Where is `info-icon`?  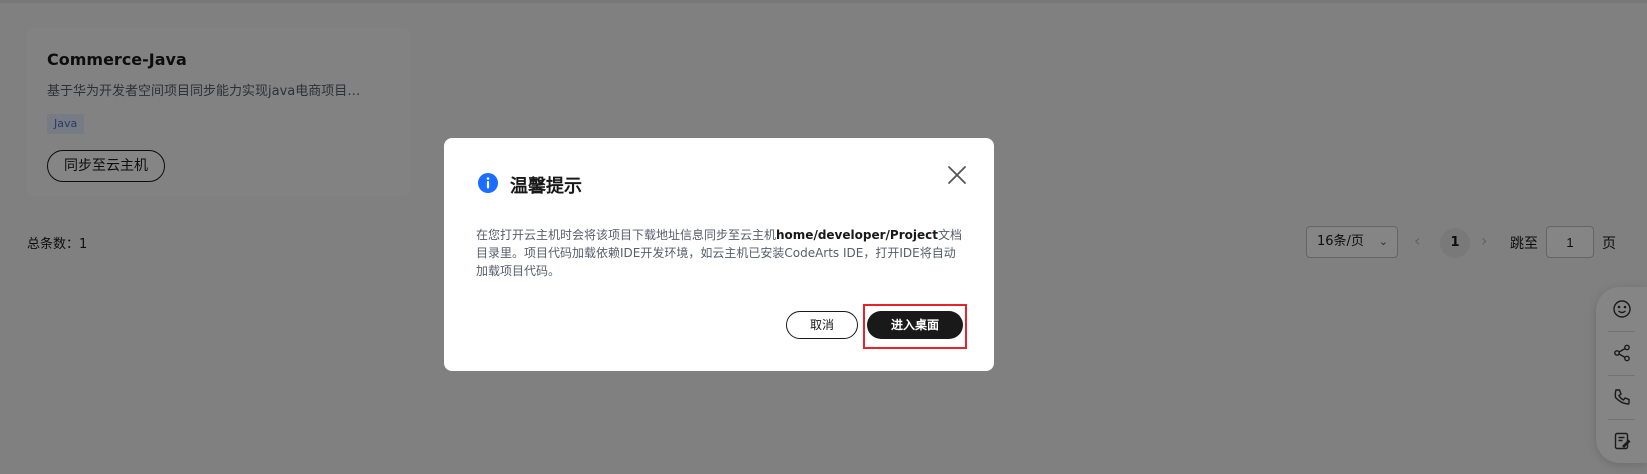 info-icon is located at coordinates (488, 183).